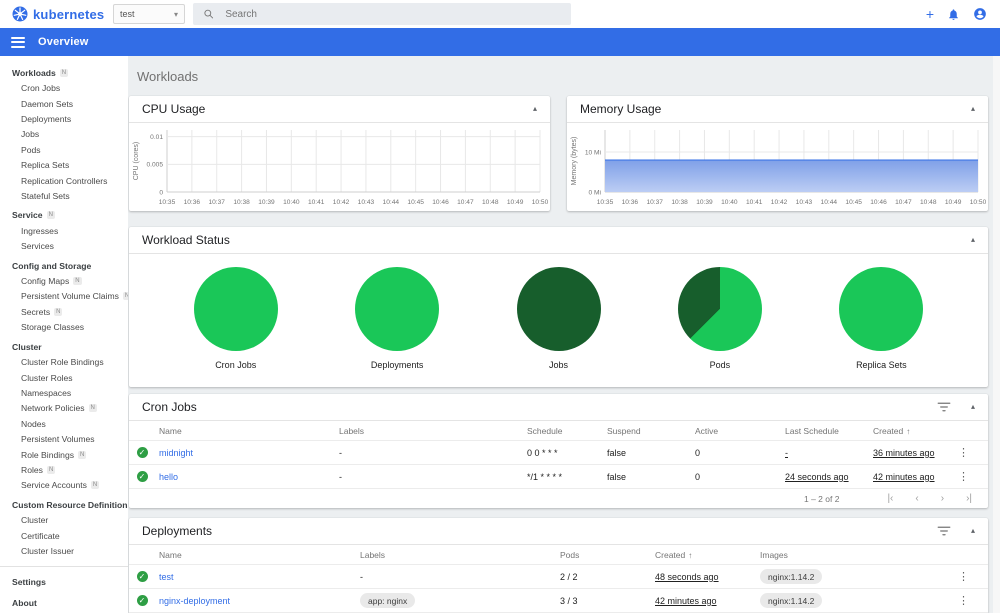  Describe the element at coordinates (607, 555) in the screenshot. I see `column-header-pods: Pods` at that location.